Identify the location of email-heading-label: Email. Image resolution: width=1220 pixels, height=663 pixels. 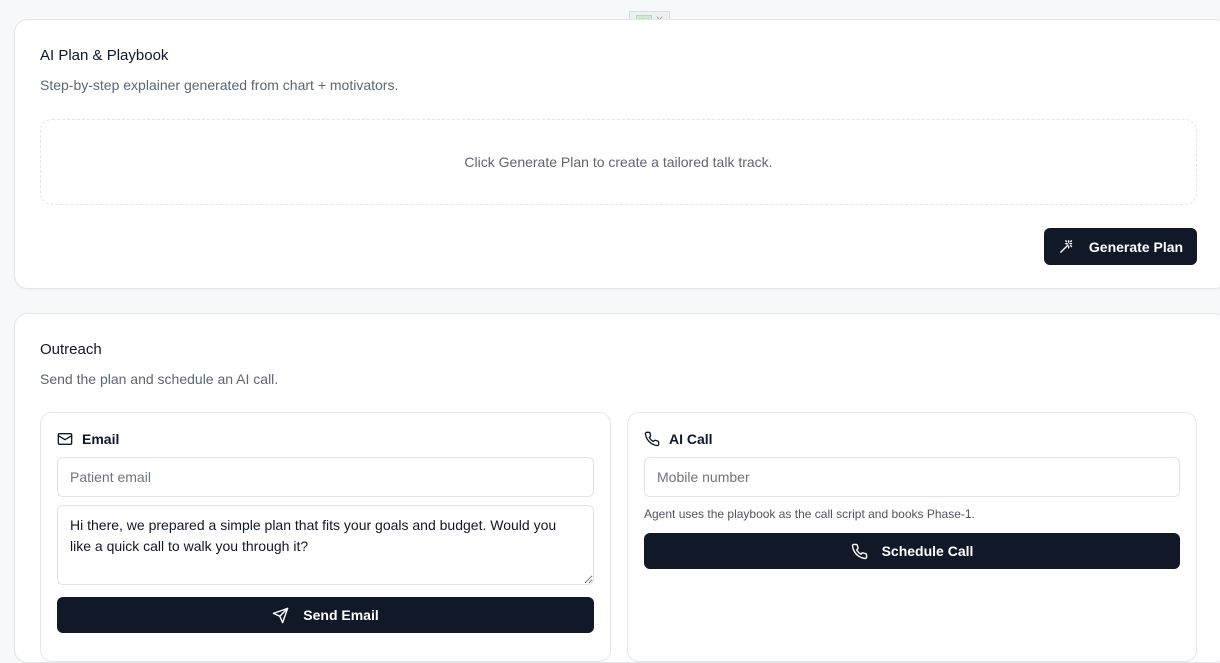
(101, 439).